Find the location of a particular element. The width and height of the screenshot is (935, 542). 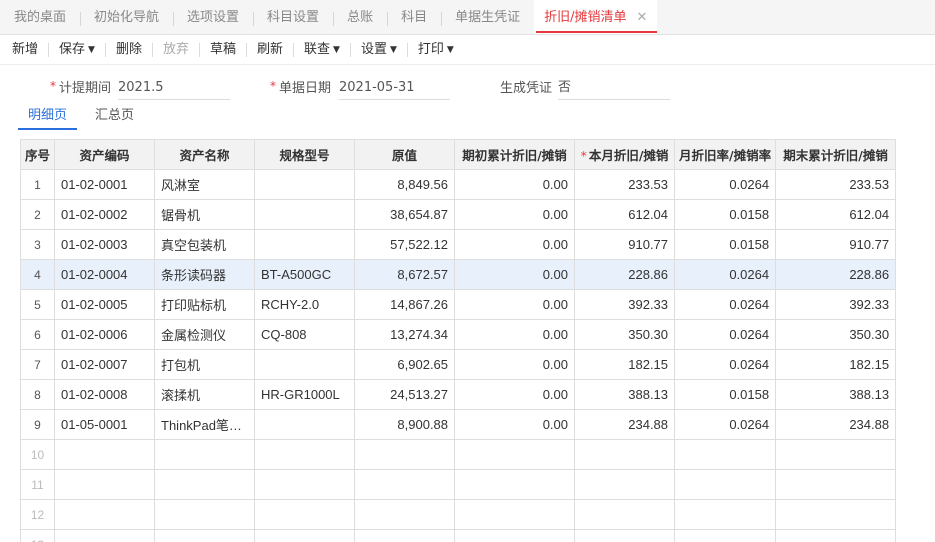

cell-original-value: 57,522.12 is located at coordinates (405, 244).